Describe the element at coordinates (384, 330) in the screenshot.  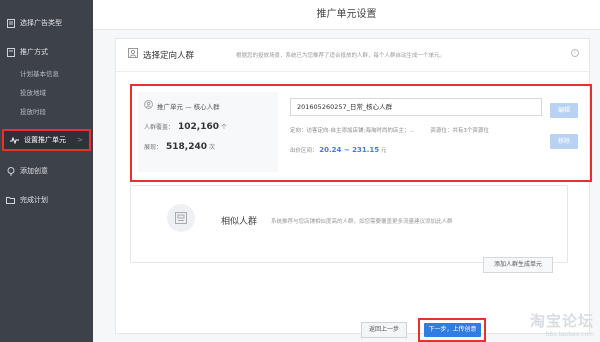
I see `back-button: 返回上一步` at that location.